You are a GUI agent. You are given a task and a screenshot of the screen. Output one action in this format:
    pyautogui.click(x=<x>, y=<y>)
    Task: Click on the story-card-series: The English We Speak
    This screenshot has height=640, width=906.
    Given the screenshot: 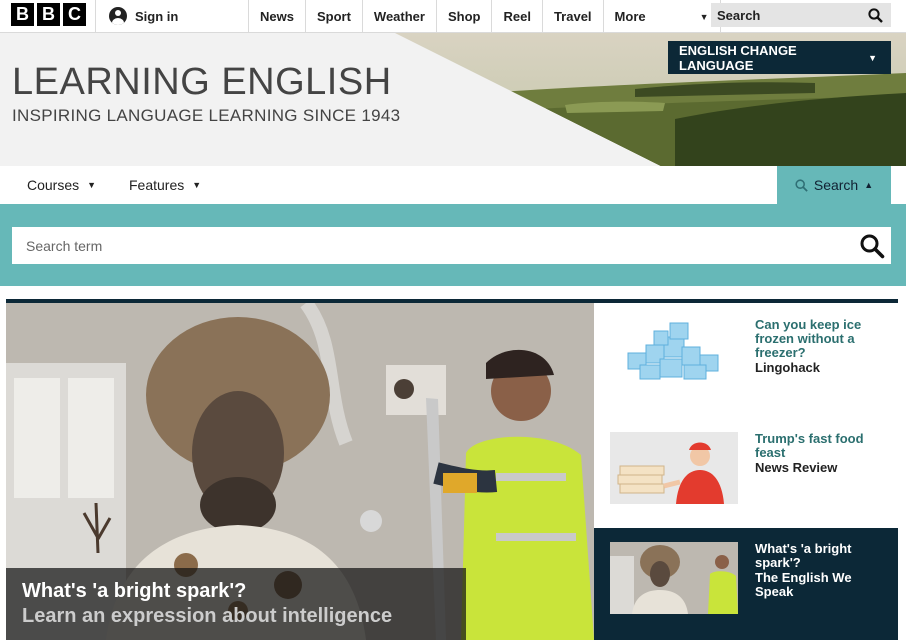 What is the action you would take?
    pyautogui.click(x=823, y=585)
    